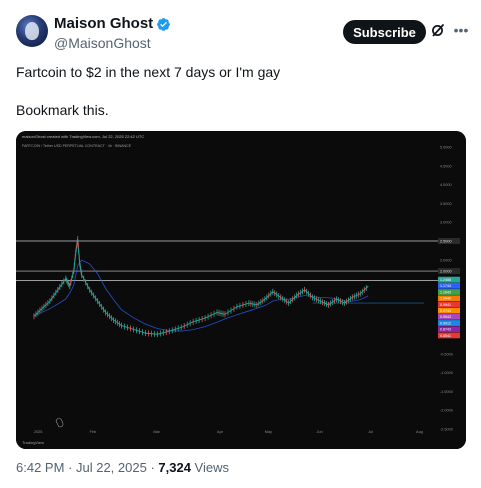  What do you see at coordinates (446, 430) in the screenshot?
I see `y-tick-label: -2.5000` at bounding box center [446, 430].